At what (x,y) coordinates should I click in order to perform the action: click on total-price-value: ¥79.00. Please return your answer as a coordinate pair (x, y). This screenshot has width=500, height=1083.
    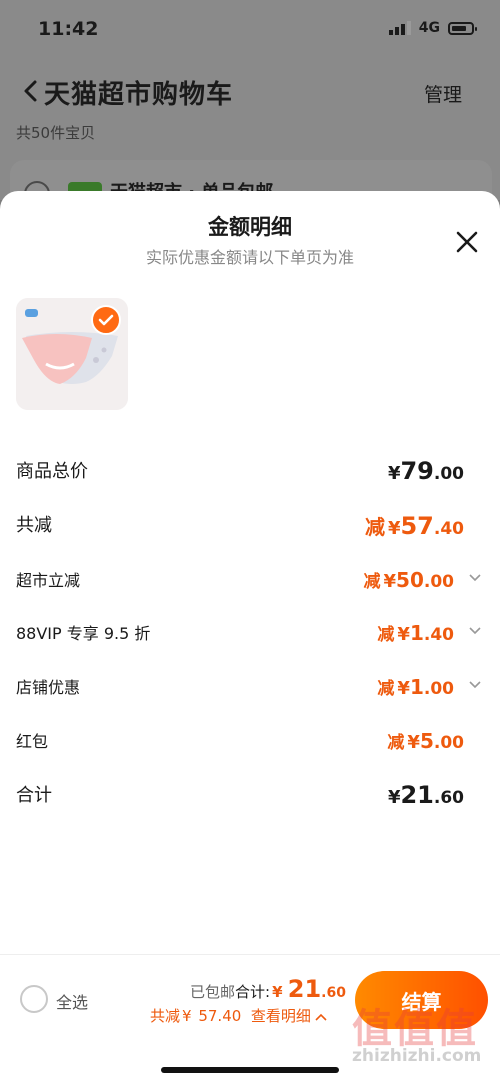
    Looking at the image, I should click on (425, 471).